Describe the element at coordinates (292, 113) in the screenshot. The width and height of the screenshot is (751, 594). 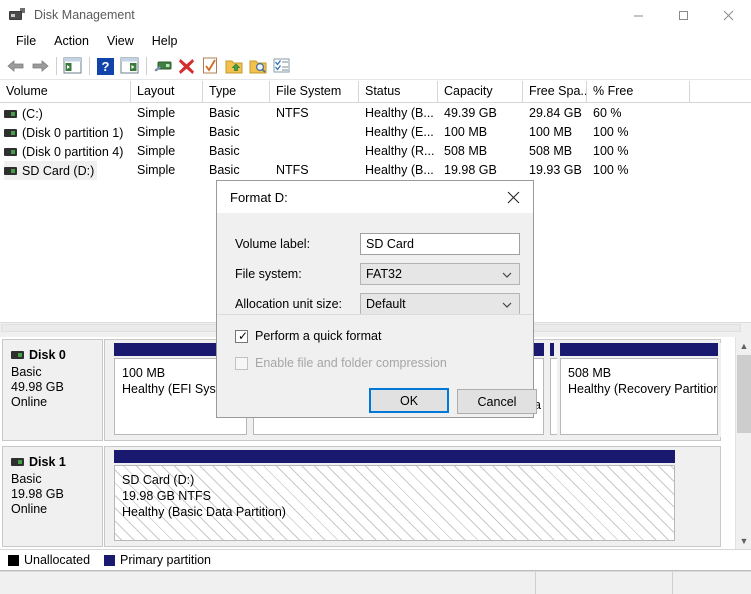
I see `cell-file-system: NTFS` at that location.